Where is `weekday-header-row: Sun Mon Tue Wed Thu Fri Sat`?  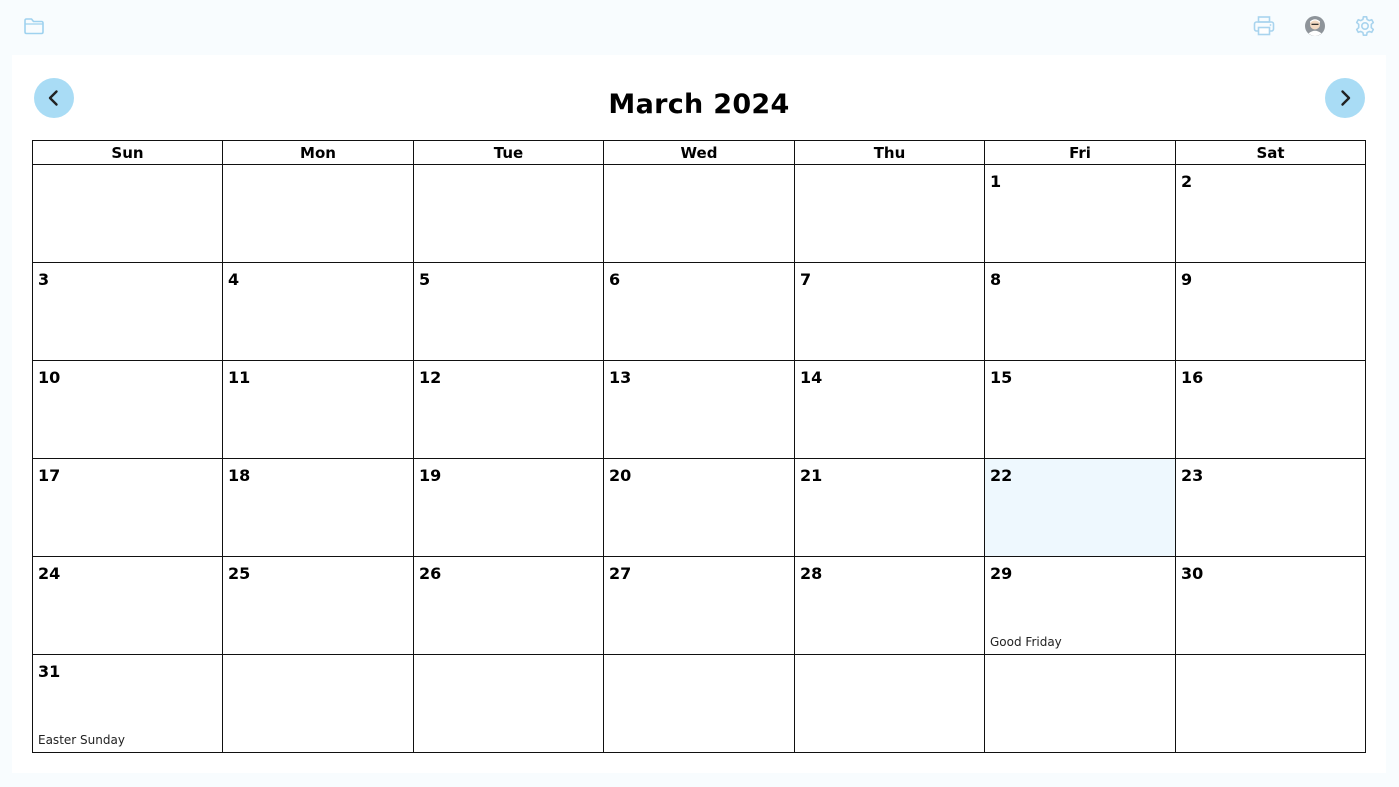 weekday-header-row: Sun Mon Tue Wed Thu Fri Sat is located at coordinates (699, 152).